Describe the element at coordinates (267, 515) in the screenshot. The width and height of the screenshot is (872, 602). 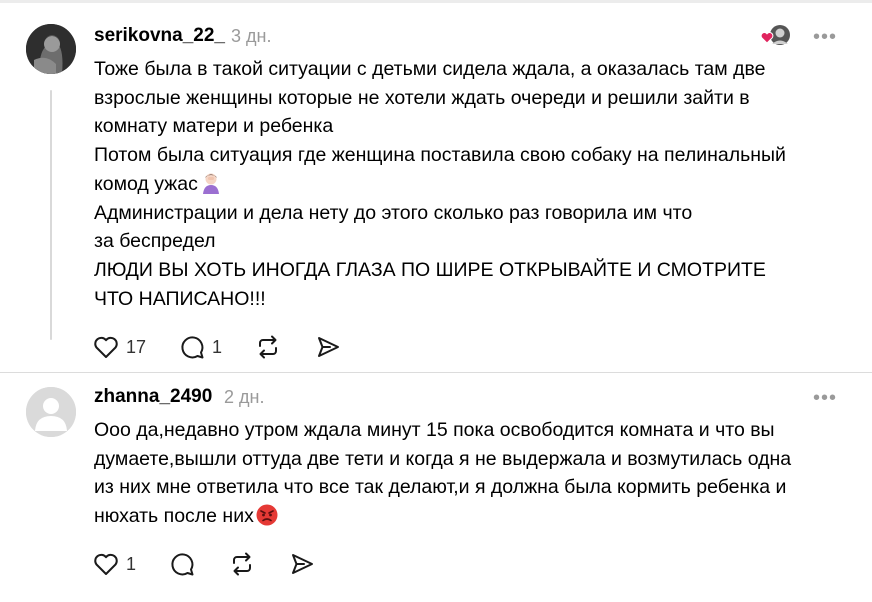
I see `angry-face-emoji` at that location.